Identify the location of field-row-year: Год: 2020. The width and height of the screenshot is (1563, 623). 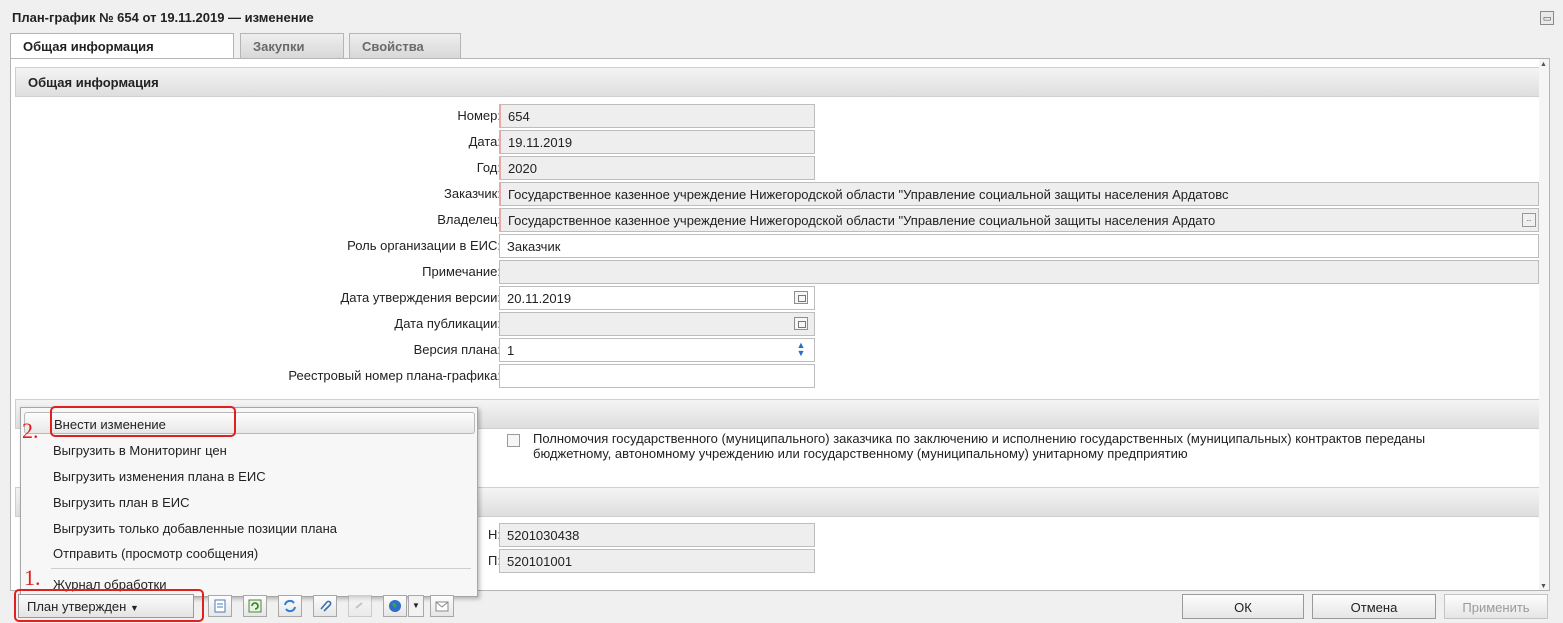
(780, 168).